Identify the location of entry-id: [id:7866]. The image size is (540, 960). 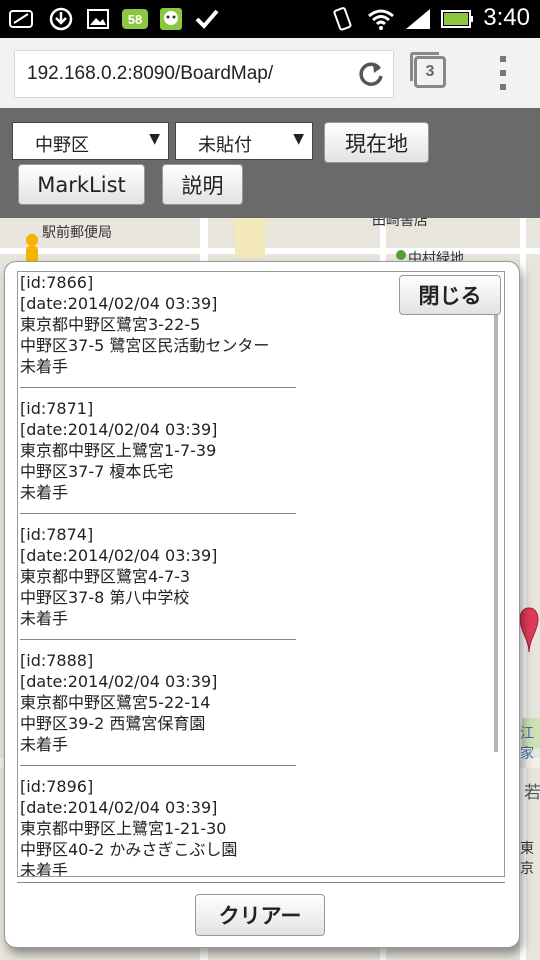
(57, 282).